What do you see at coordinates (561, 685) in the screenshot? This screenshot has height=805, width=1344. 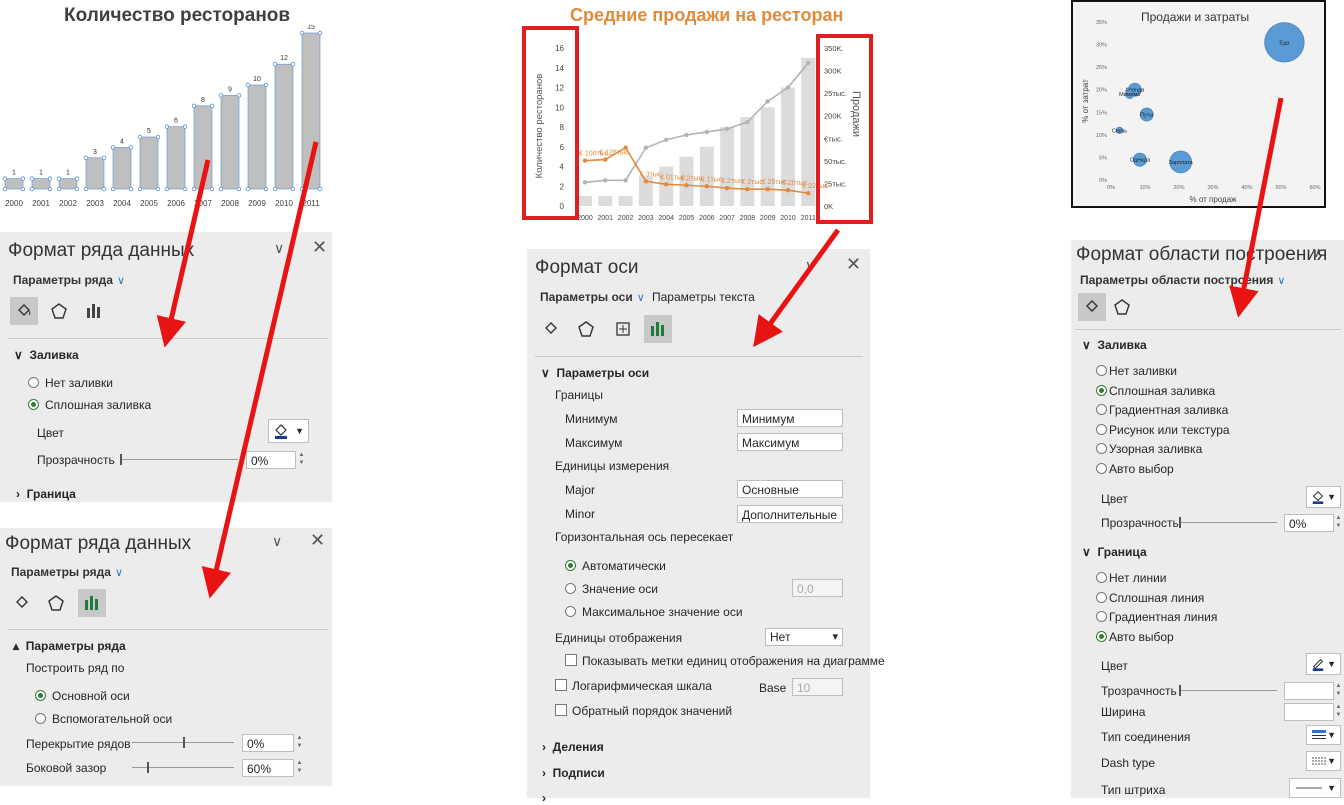 I see `log-scale-checkbox` at bounding box center [561, 685].